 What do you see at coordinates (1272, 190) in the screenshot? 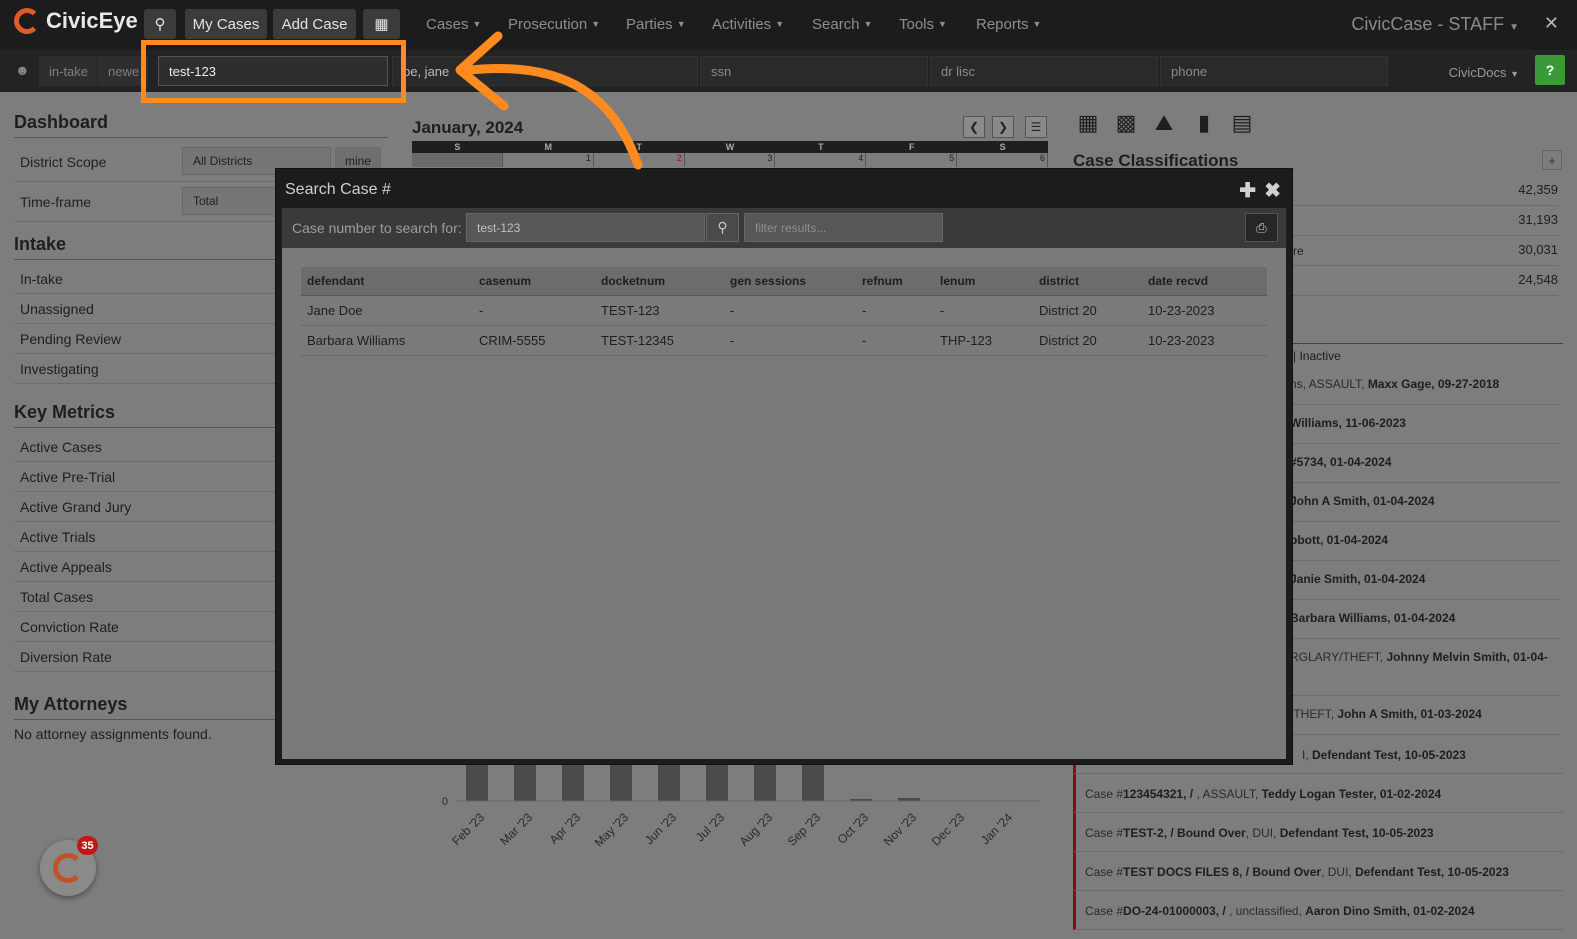
I see `close-icon: ✖` at bounding box center [1272, 190].